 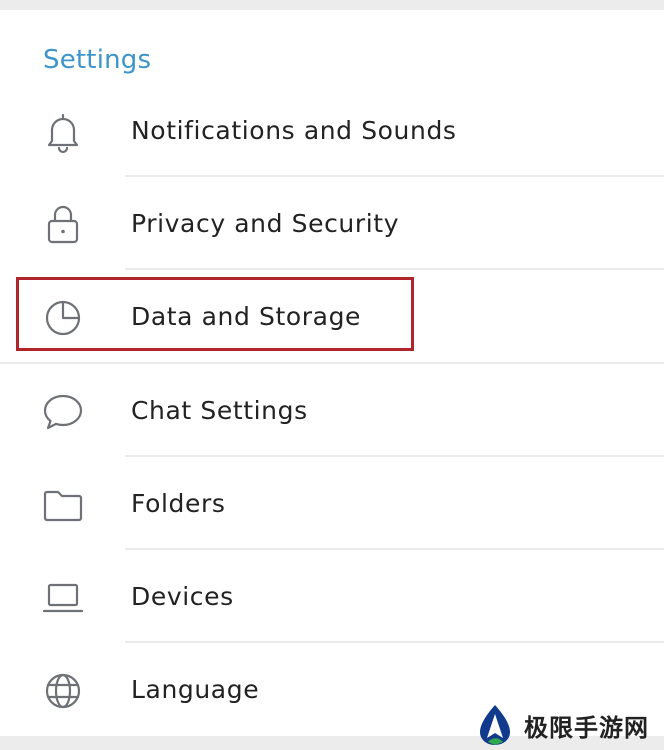 What do you see at coordinates (495, 725) in the screenshot?
I see `watermark-logo-icon` at bounding box center [495, 725].